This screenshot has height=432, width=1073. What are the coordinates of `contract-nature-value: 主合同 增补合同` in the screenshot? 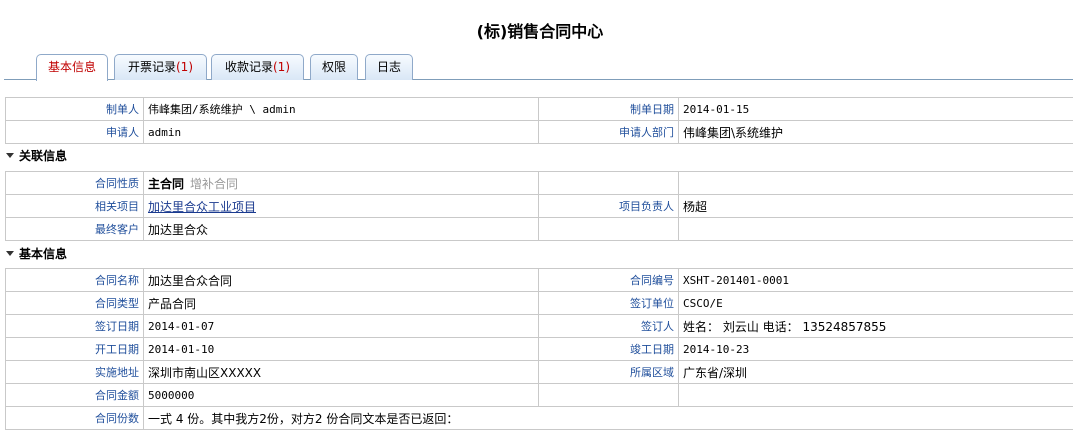 It's located at (341, 183).